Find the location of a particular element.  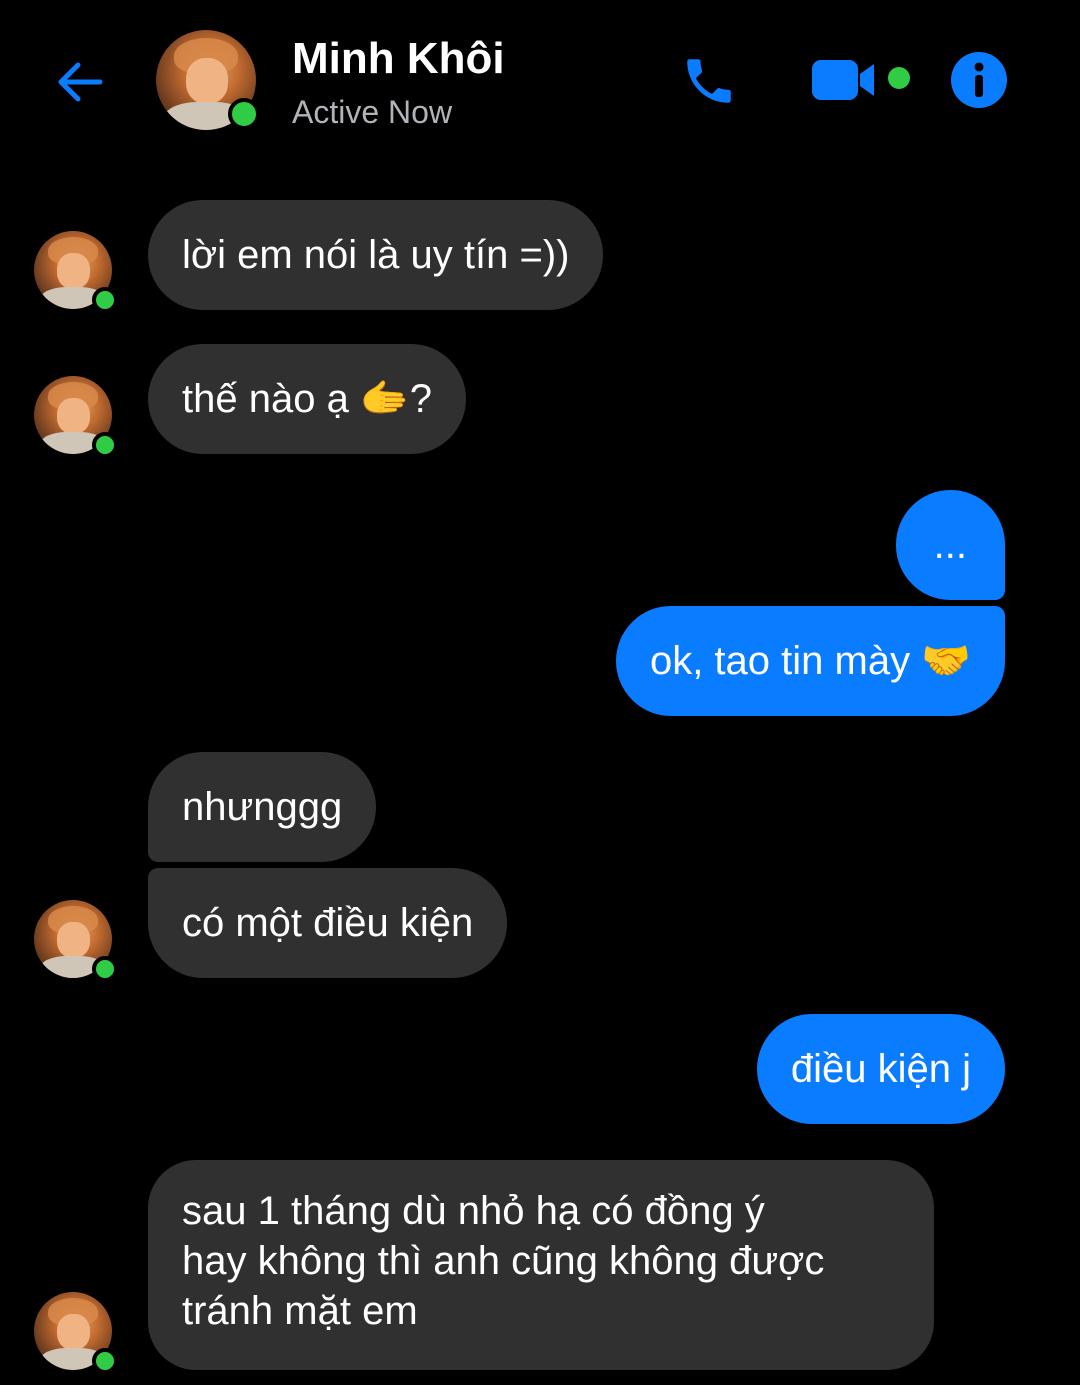

message-line: sau 1 tháng dù nhỏ hạ có đồng ý is located at coordinates (473, 1211).